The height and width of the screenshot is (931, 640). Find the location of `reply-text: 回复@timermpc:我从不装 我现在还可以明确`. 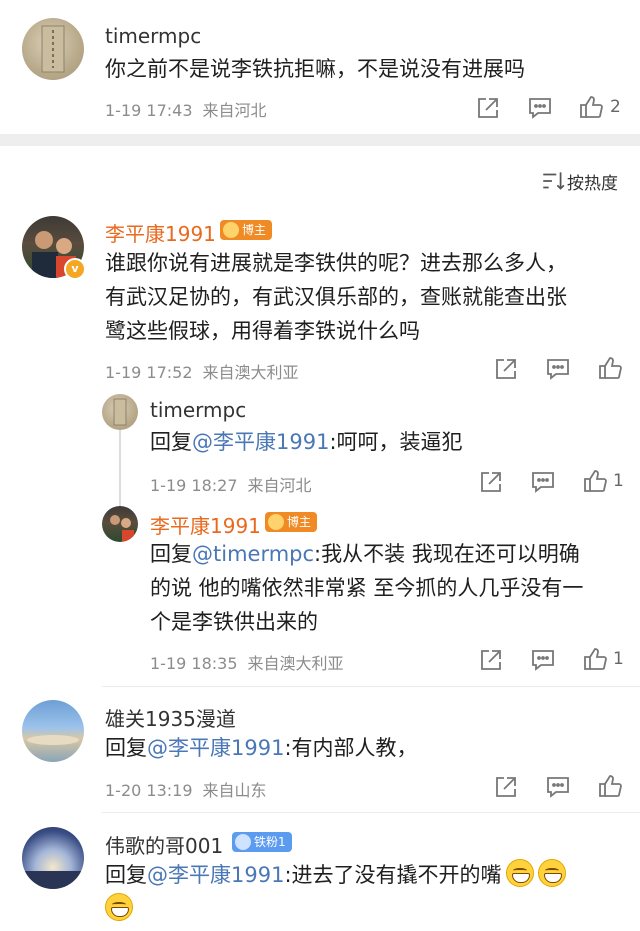

reply-text: 回复@timermpc:我从不装 我现在还可以明确 is located at coordinates (365, 554).